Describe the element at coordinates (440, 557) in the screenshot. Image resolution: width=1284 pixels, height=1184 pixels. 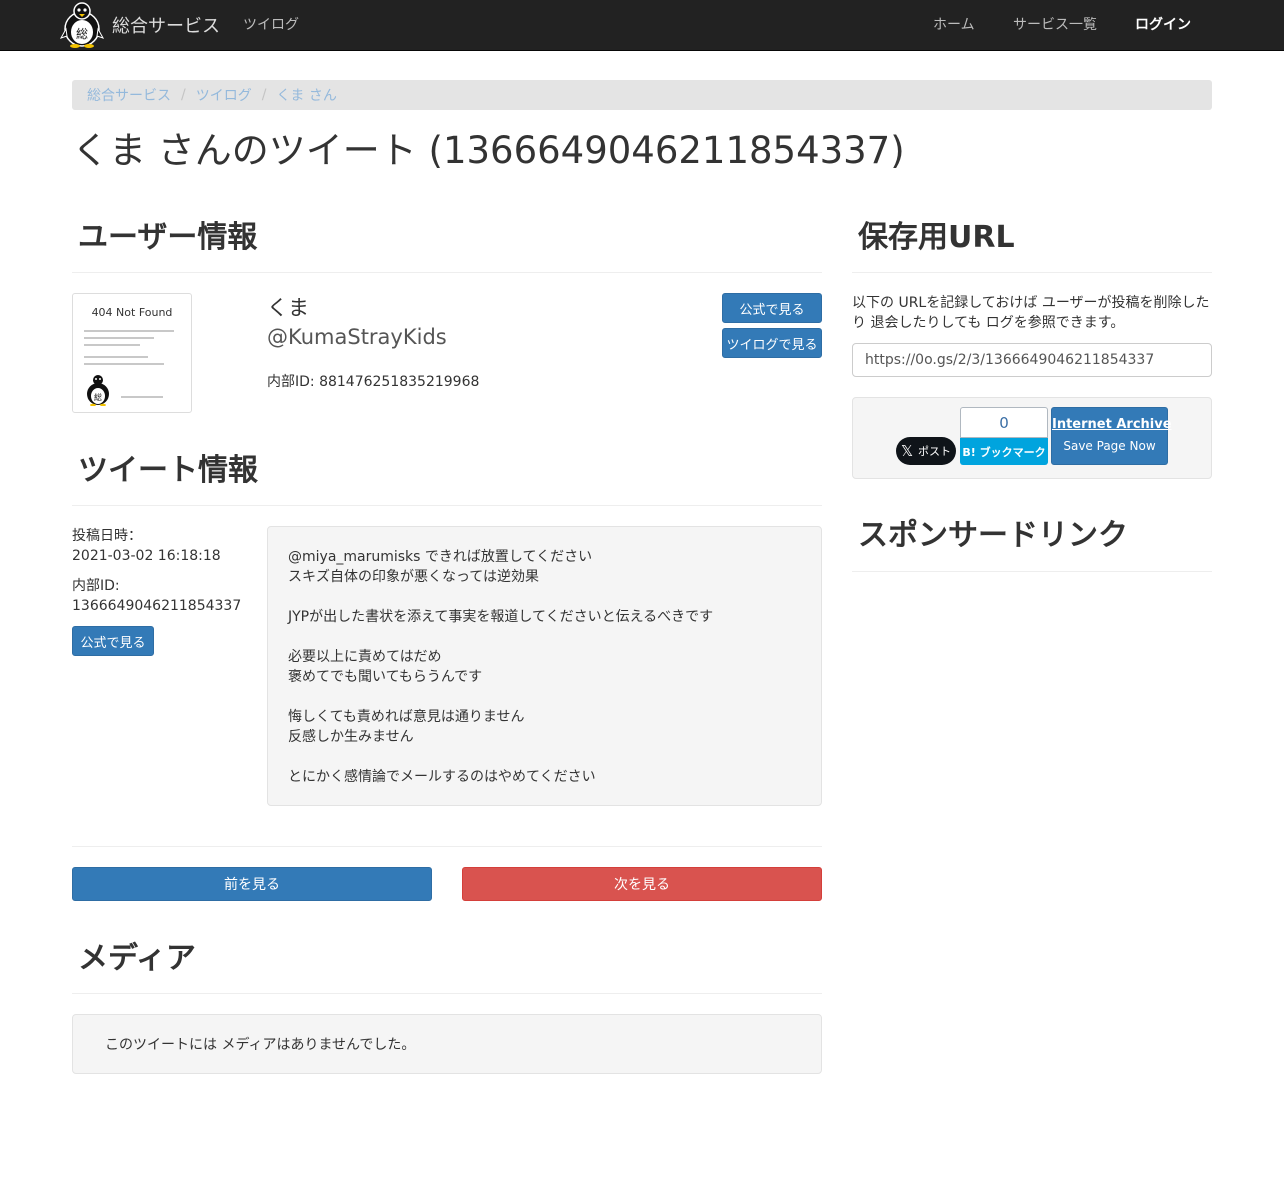
I see `tweet-line: @miya_marumisks できれば放置してください` at that location.